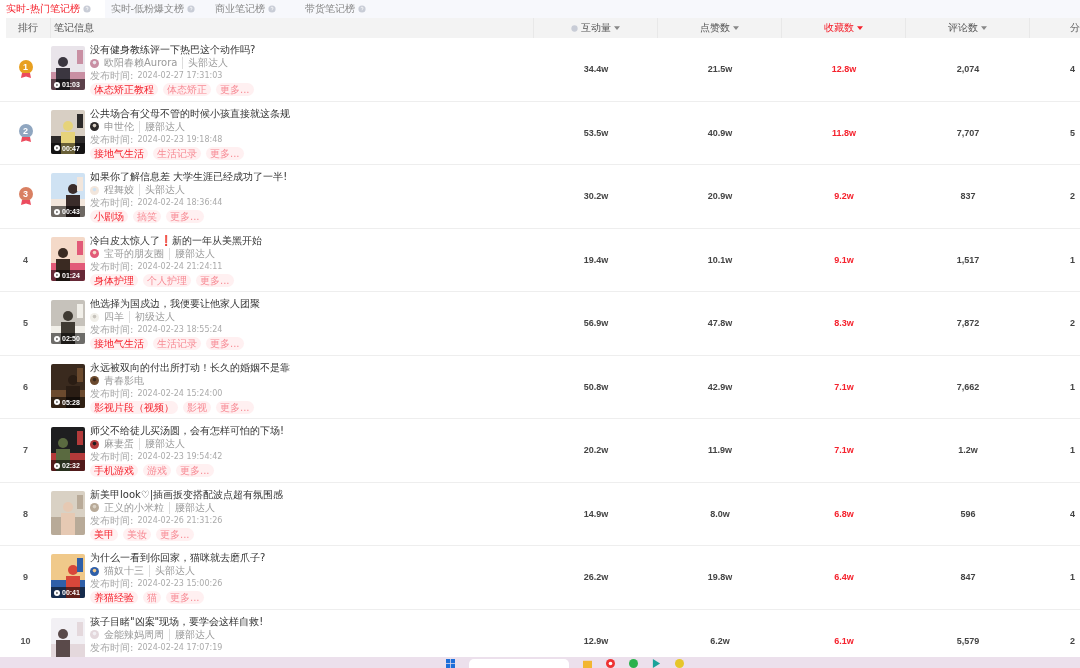  I want to click on tag: 搞笑, so click(147, 216).